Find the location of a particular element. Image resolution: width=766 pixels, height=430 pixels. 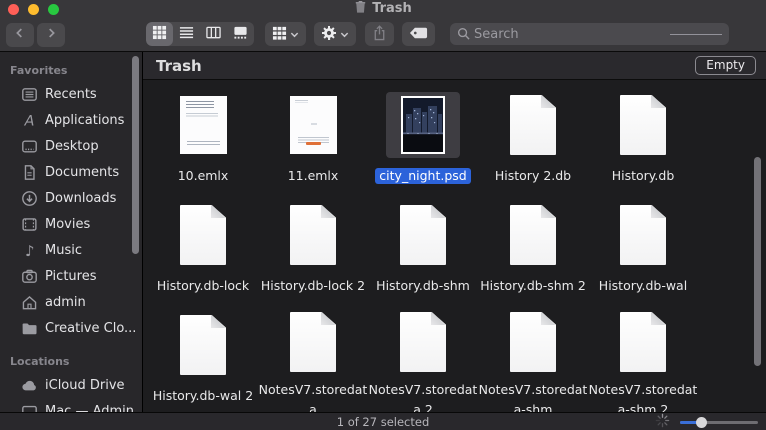

file-notesv7-storedata-2: NotesV7.storedata 2 is located at coordinates (423, 360).